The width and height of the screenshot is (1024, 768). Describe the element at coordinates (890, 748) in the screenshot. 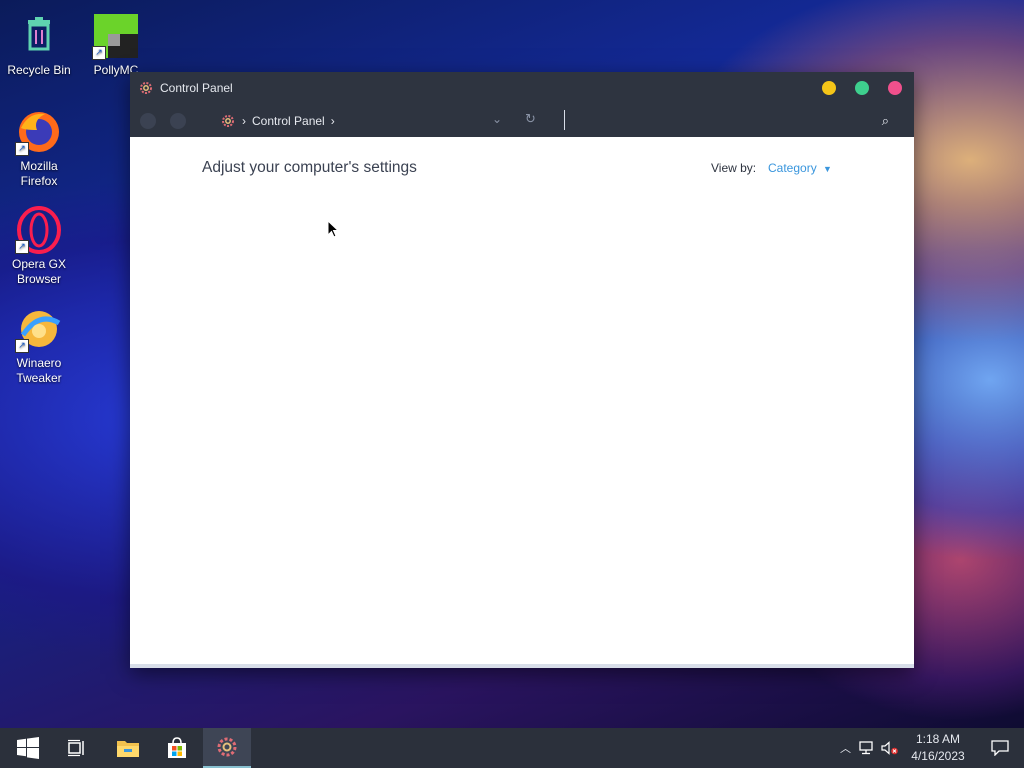

I see `volume-muted-icon` at that location.